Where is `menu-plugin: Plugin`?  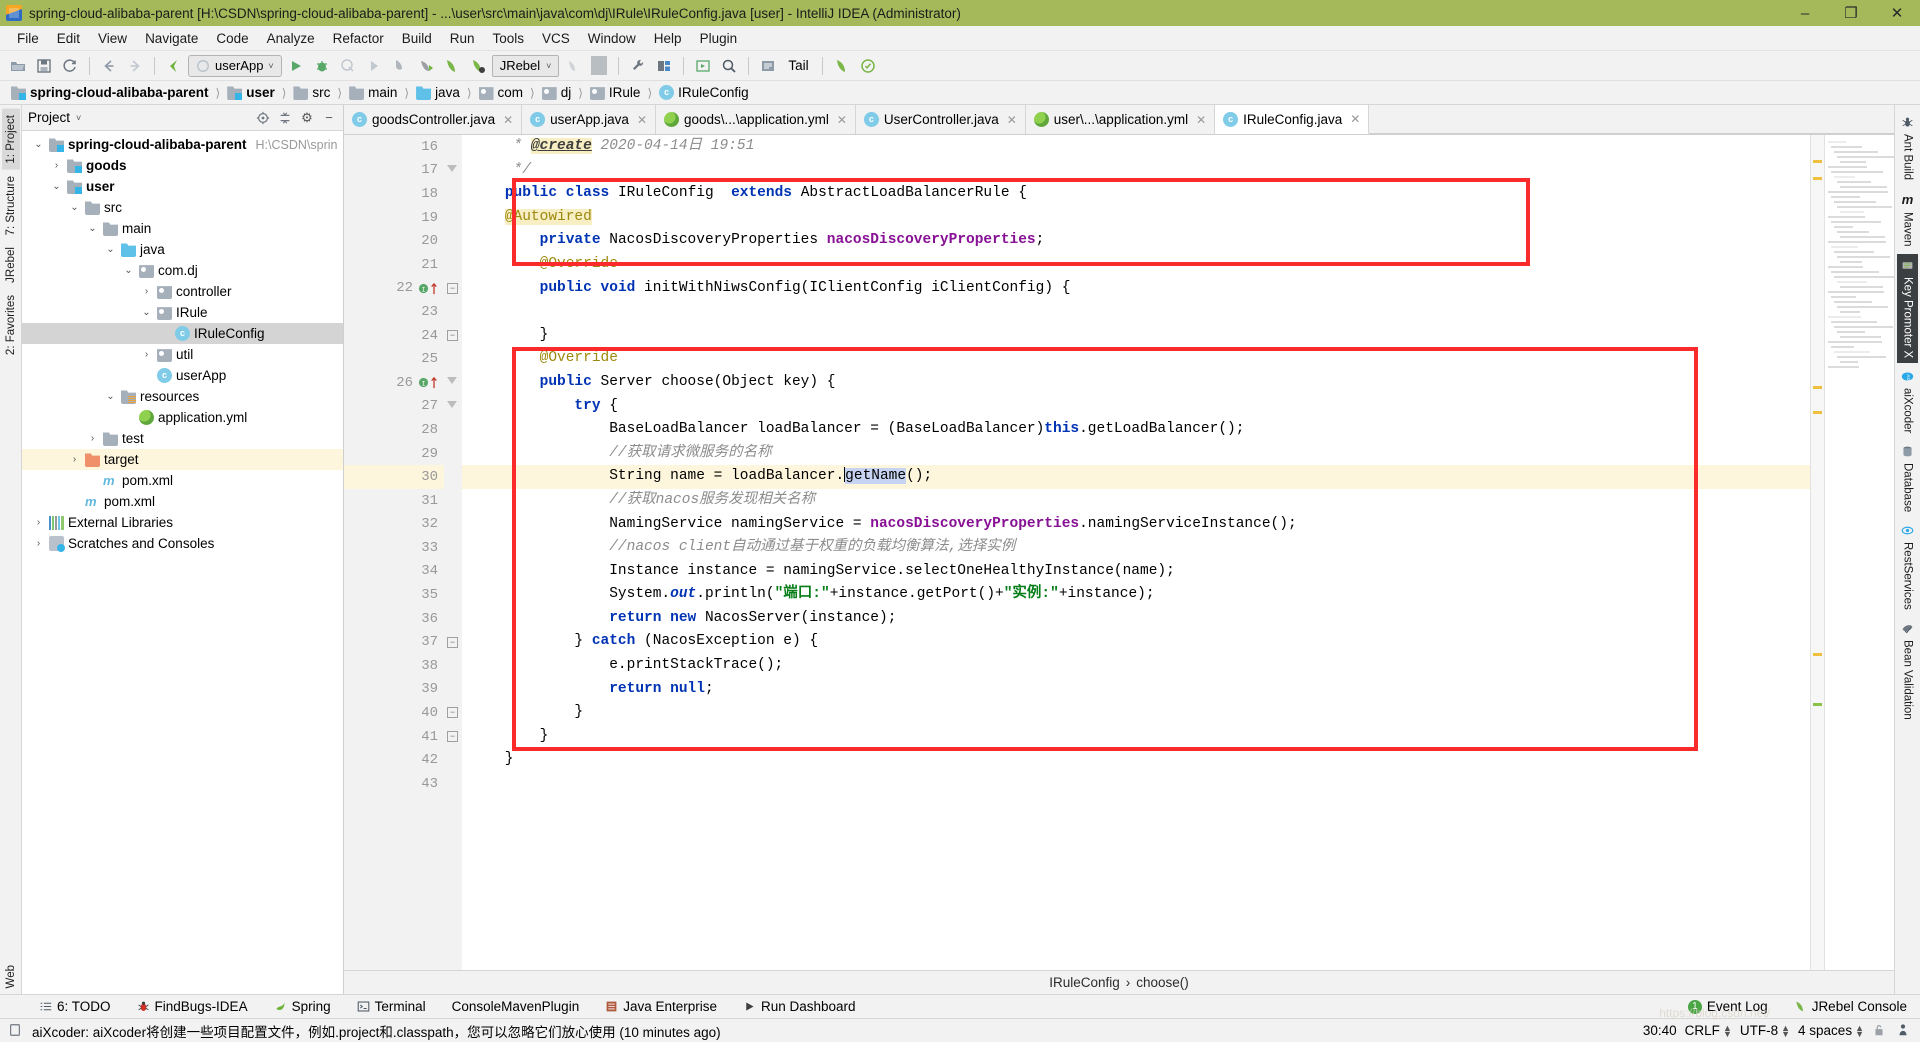 menu-plugin: Plugin is located at coordinates (719, 38).